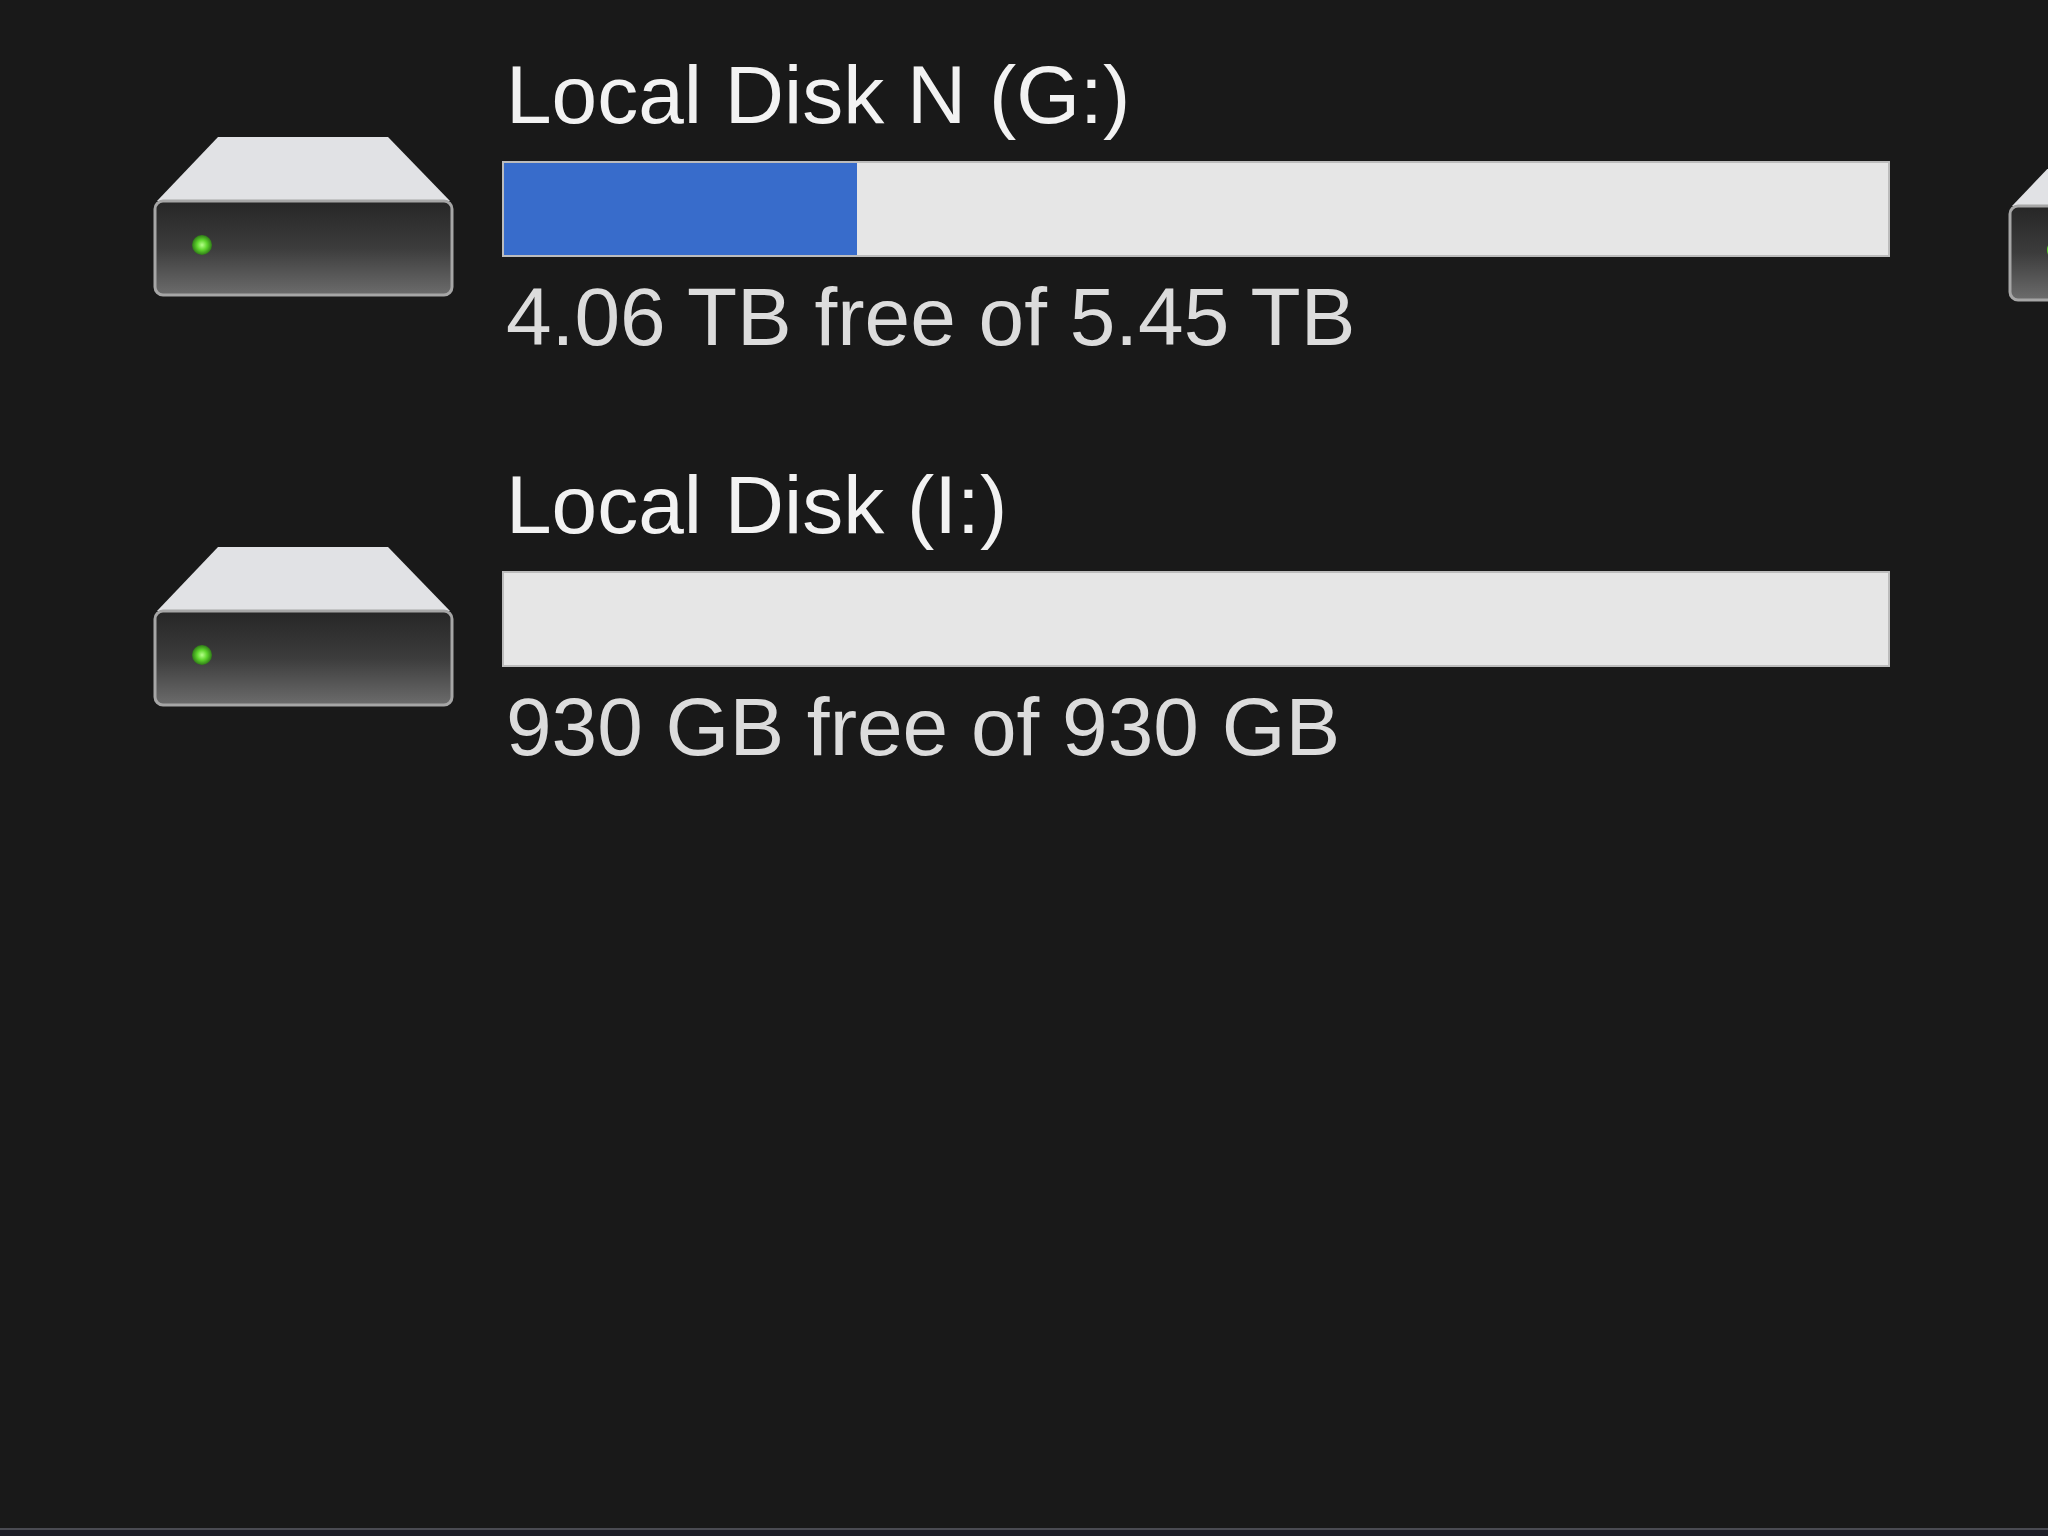 This screenshot has height=1536, width=2048. I want to click on drive-name: Local Disk N (G:), so click(818, 95).